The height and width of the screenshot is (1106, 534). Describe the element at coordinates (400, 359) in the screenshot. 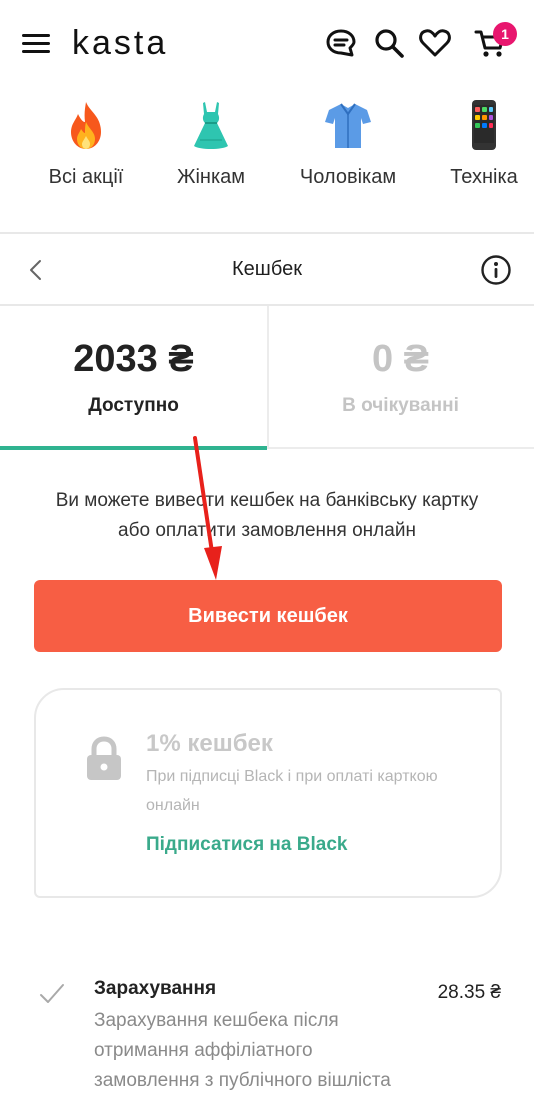

I see `pending-amount: 0 ₴` at that location.